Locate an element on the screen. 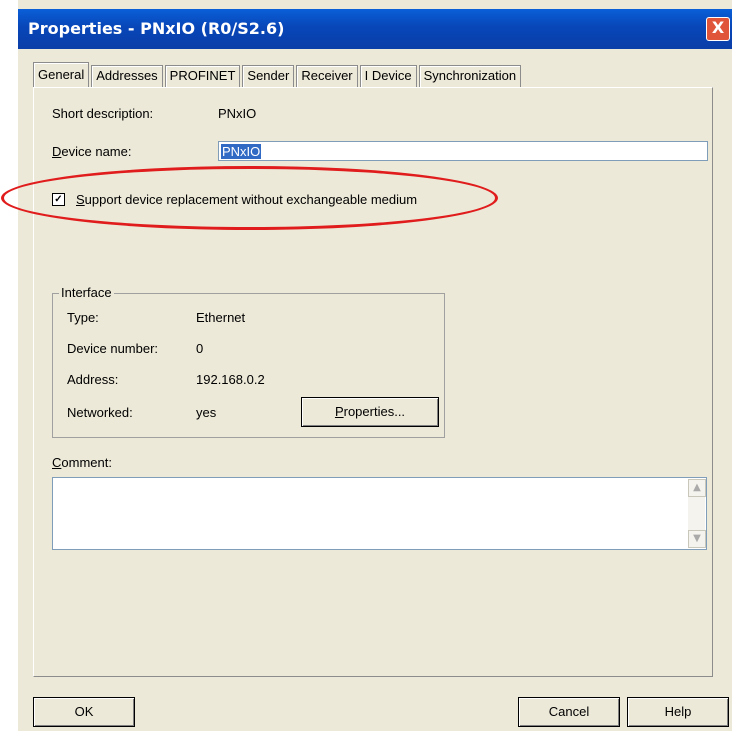  address-value: 192.168.0.2 is located at coordinates (230, 379).